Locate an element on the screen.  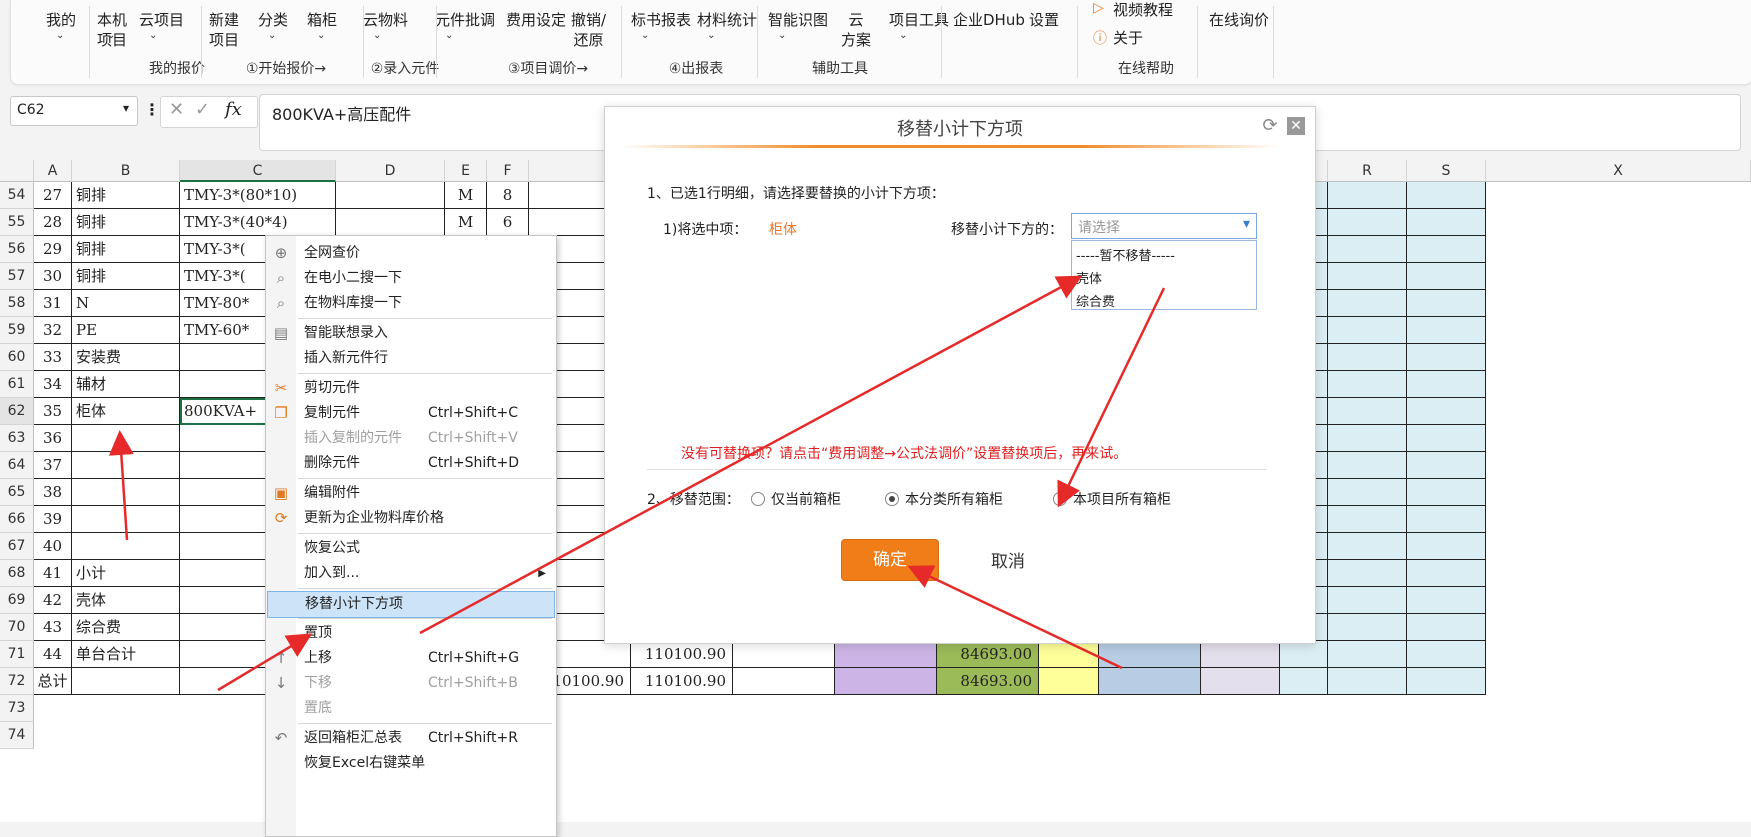
material-stats-button: 材料统计 is located at coordinates (727, 20).